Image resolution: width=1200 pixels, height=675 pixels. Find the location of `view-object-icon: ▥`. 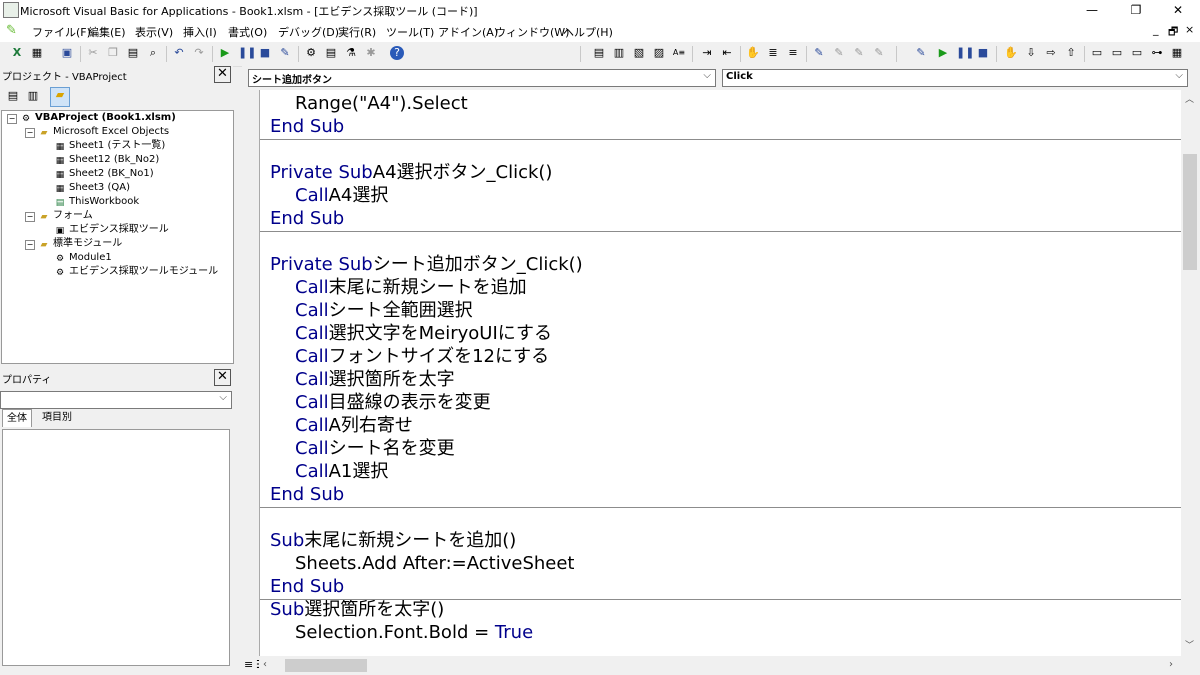

view-object-icon: ▥ is located at coordinates (33, 96).